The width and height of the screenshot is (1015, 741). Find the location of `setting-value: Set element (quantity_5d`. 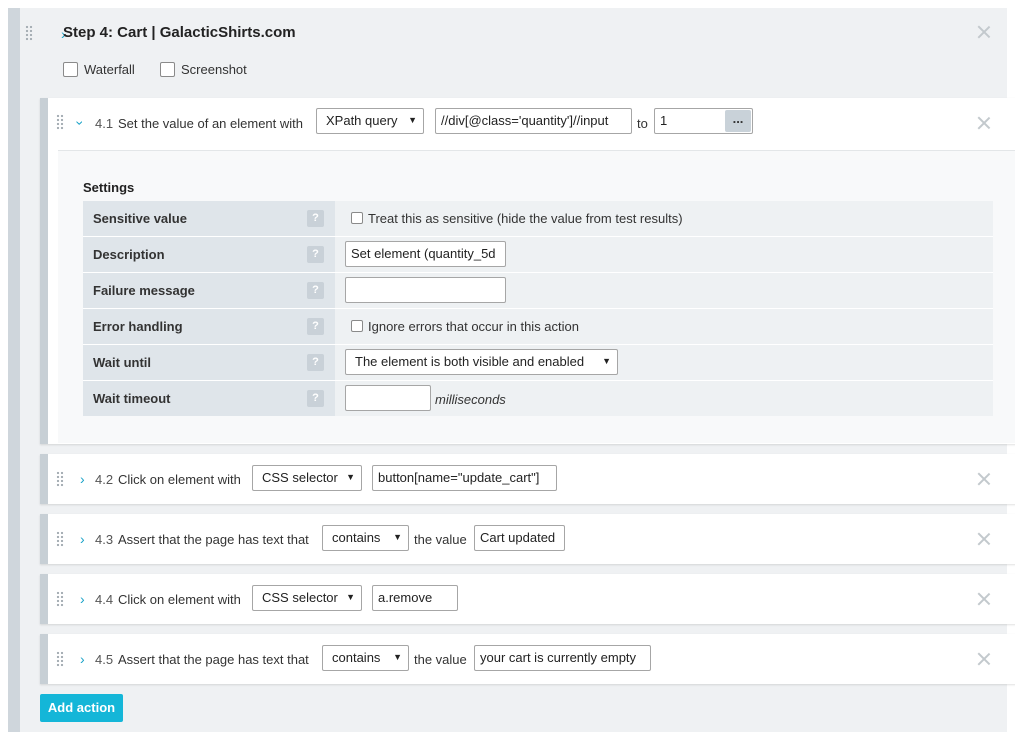

setting-value: Set element (quantity_5d is located at coordinates (664, 254).